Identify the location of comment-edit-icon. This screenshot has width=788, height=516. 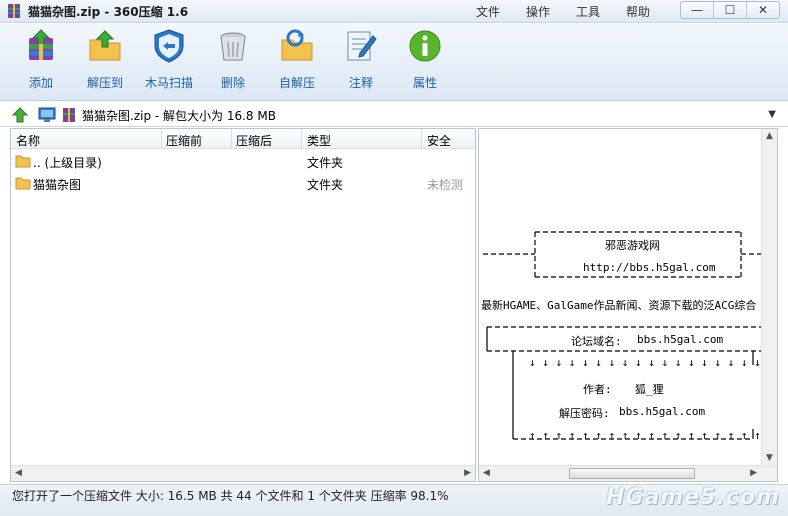
(362, 46).